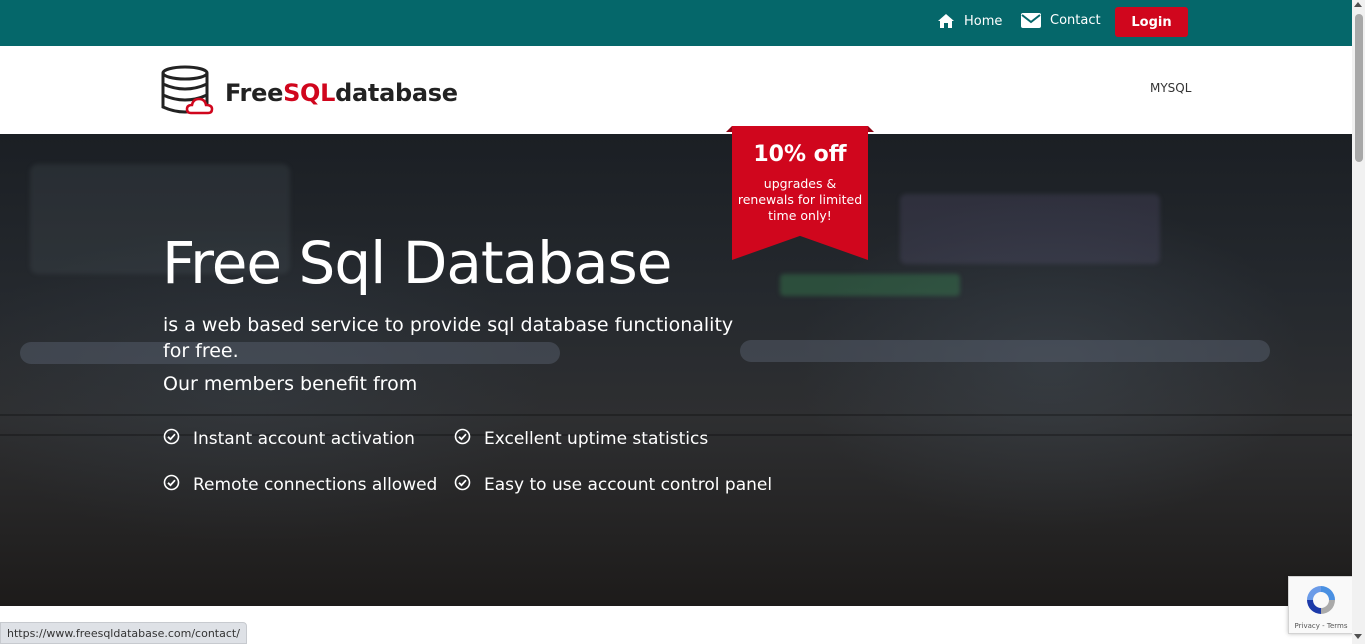 The width and height of the screenshot is (1365, 644). I want to click on background-dock-blur, so click(1005, 351).